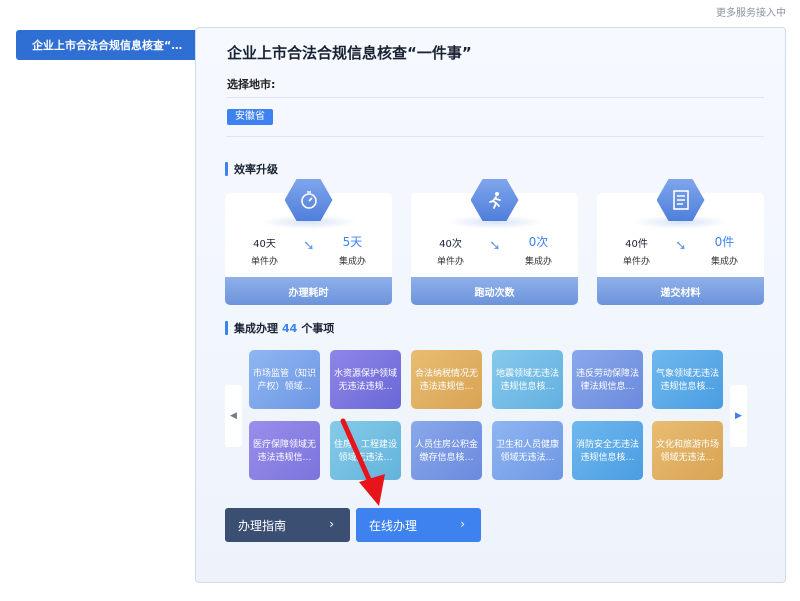 This screenshot has width=800, height=601. Describe the element at coordinates (450, 244) in the screenshot. I see `before-value: 40次` at that location.